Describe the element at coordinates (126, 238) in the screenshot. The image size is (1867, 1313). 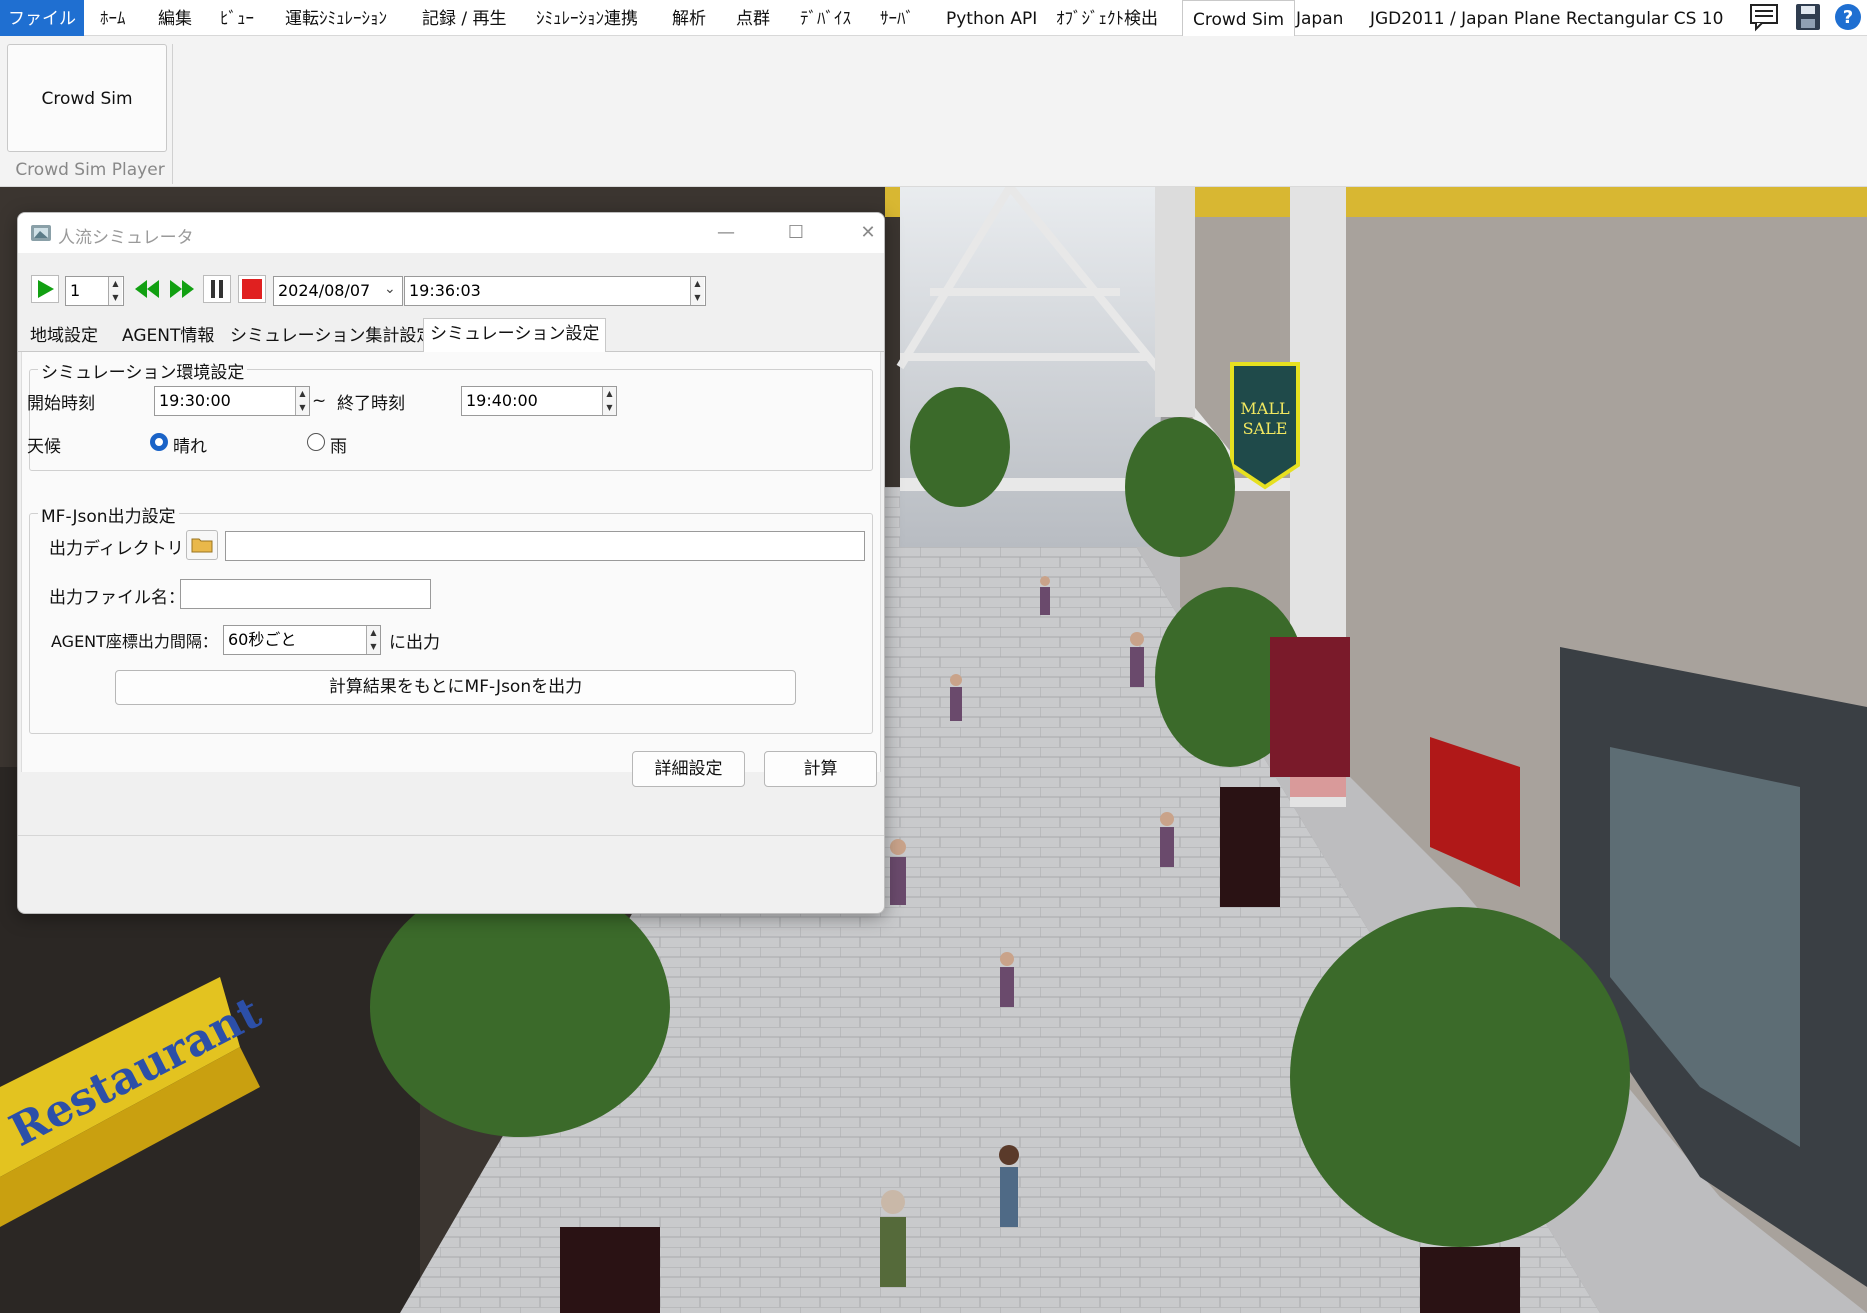
I see `dialog-title: 人流シミュレータ` at that location.